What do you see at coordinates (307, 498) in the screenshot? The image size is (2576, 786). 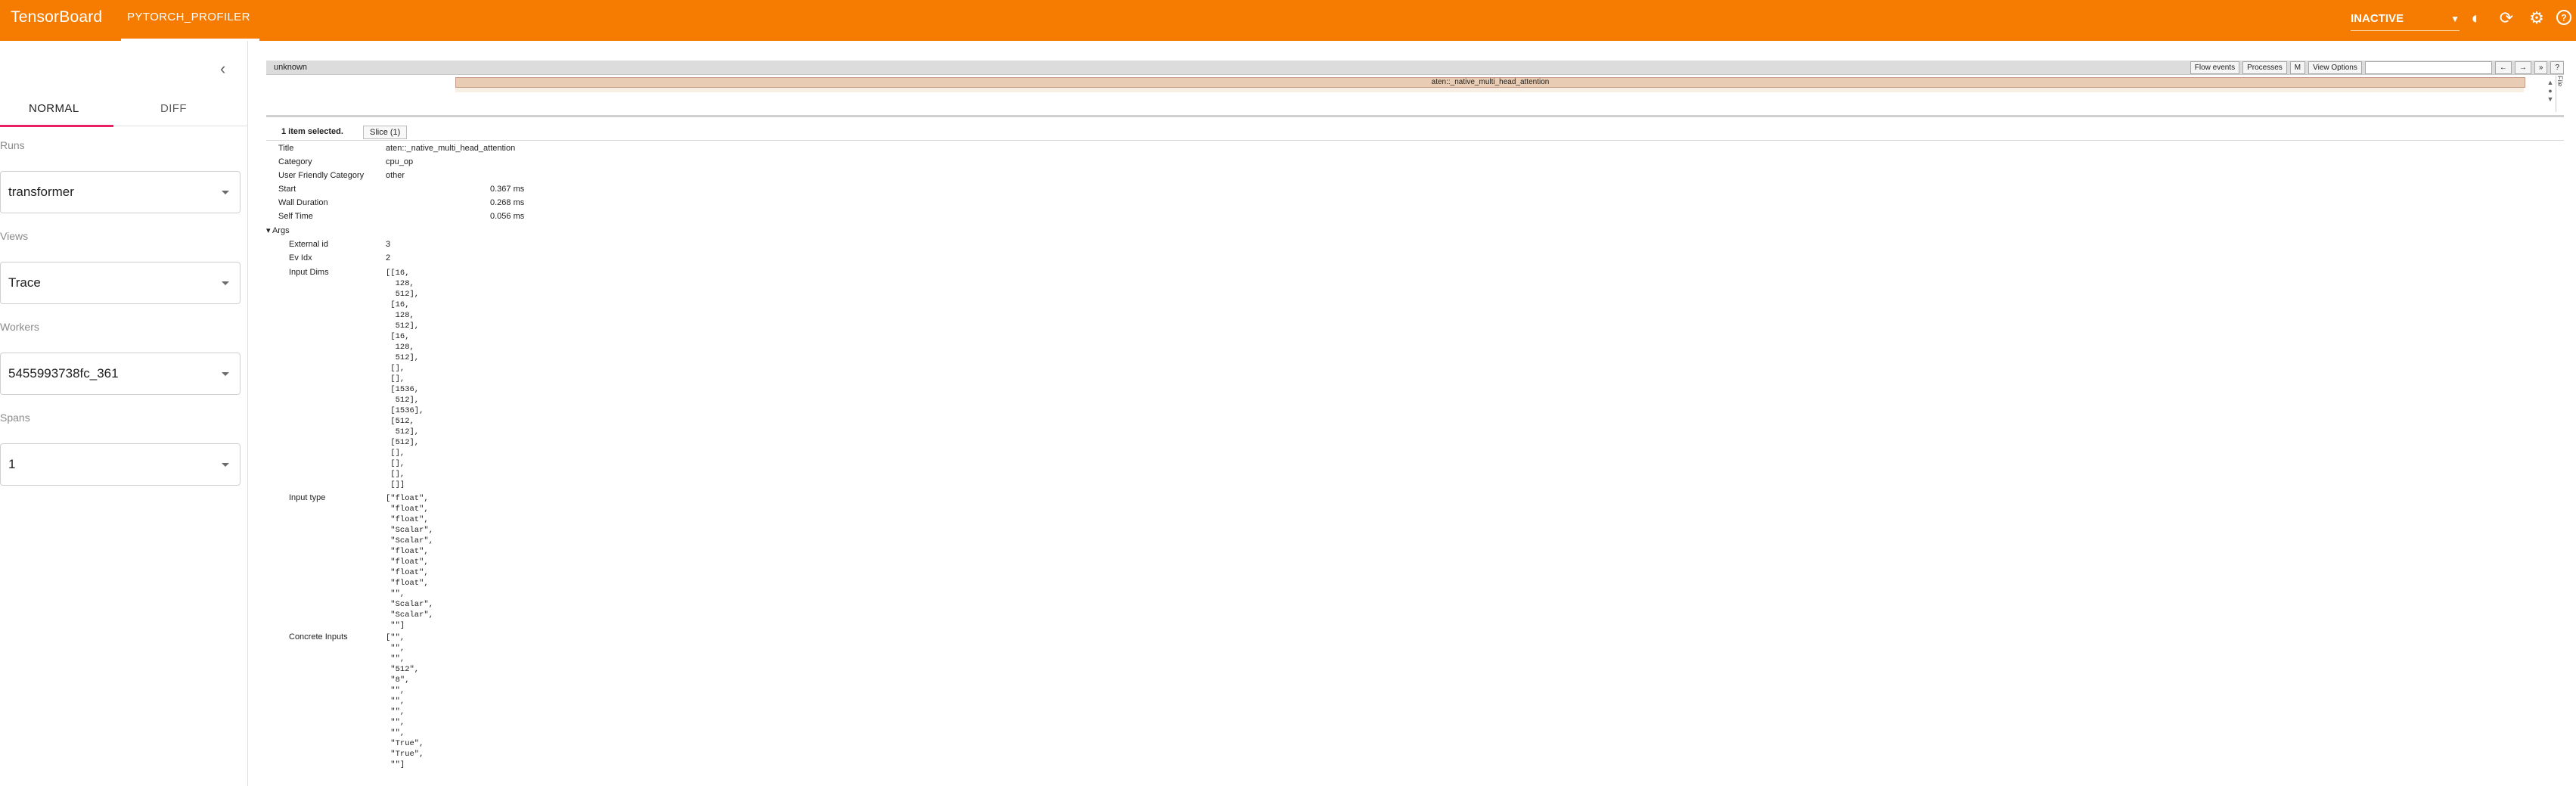 I see `input-type-label: Input type` at bounding box center [307, 498].